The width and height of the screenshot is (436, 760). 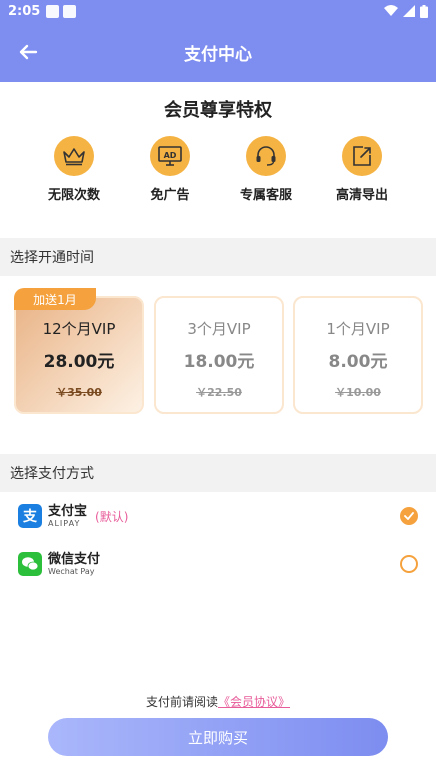 I want to click on payment-name: 微信支付, so click(x=74, y=559).